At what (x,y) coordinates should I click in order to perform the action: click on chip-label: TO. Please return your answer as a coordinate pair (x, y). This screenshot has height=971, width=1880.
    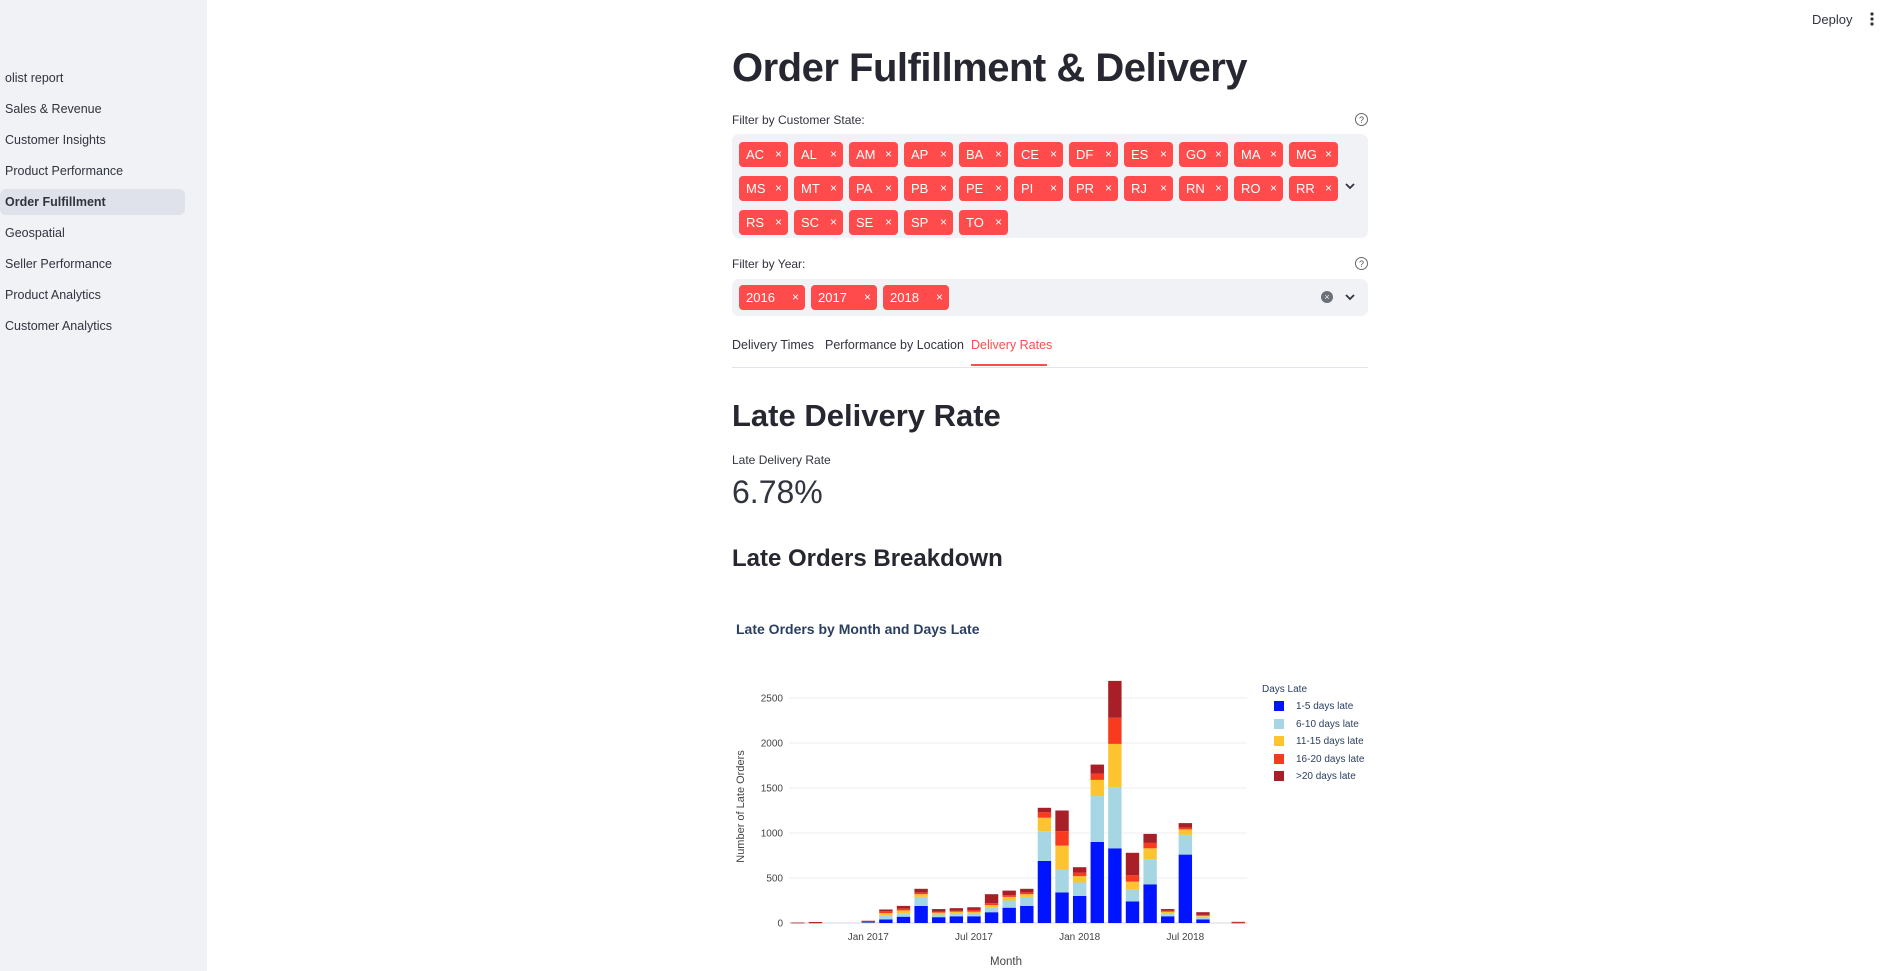
    Looking at the image, I should click on (975, 222).